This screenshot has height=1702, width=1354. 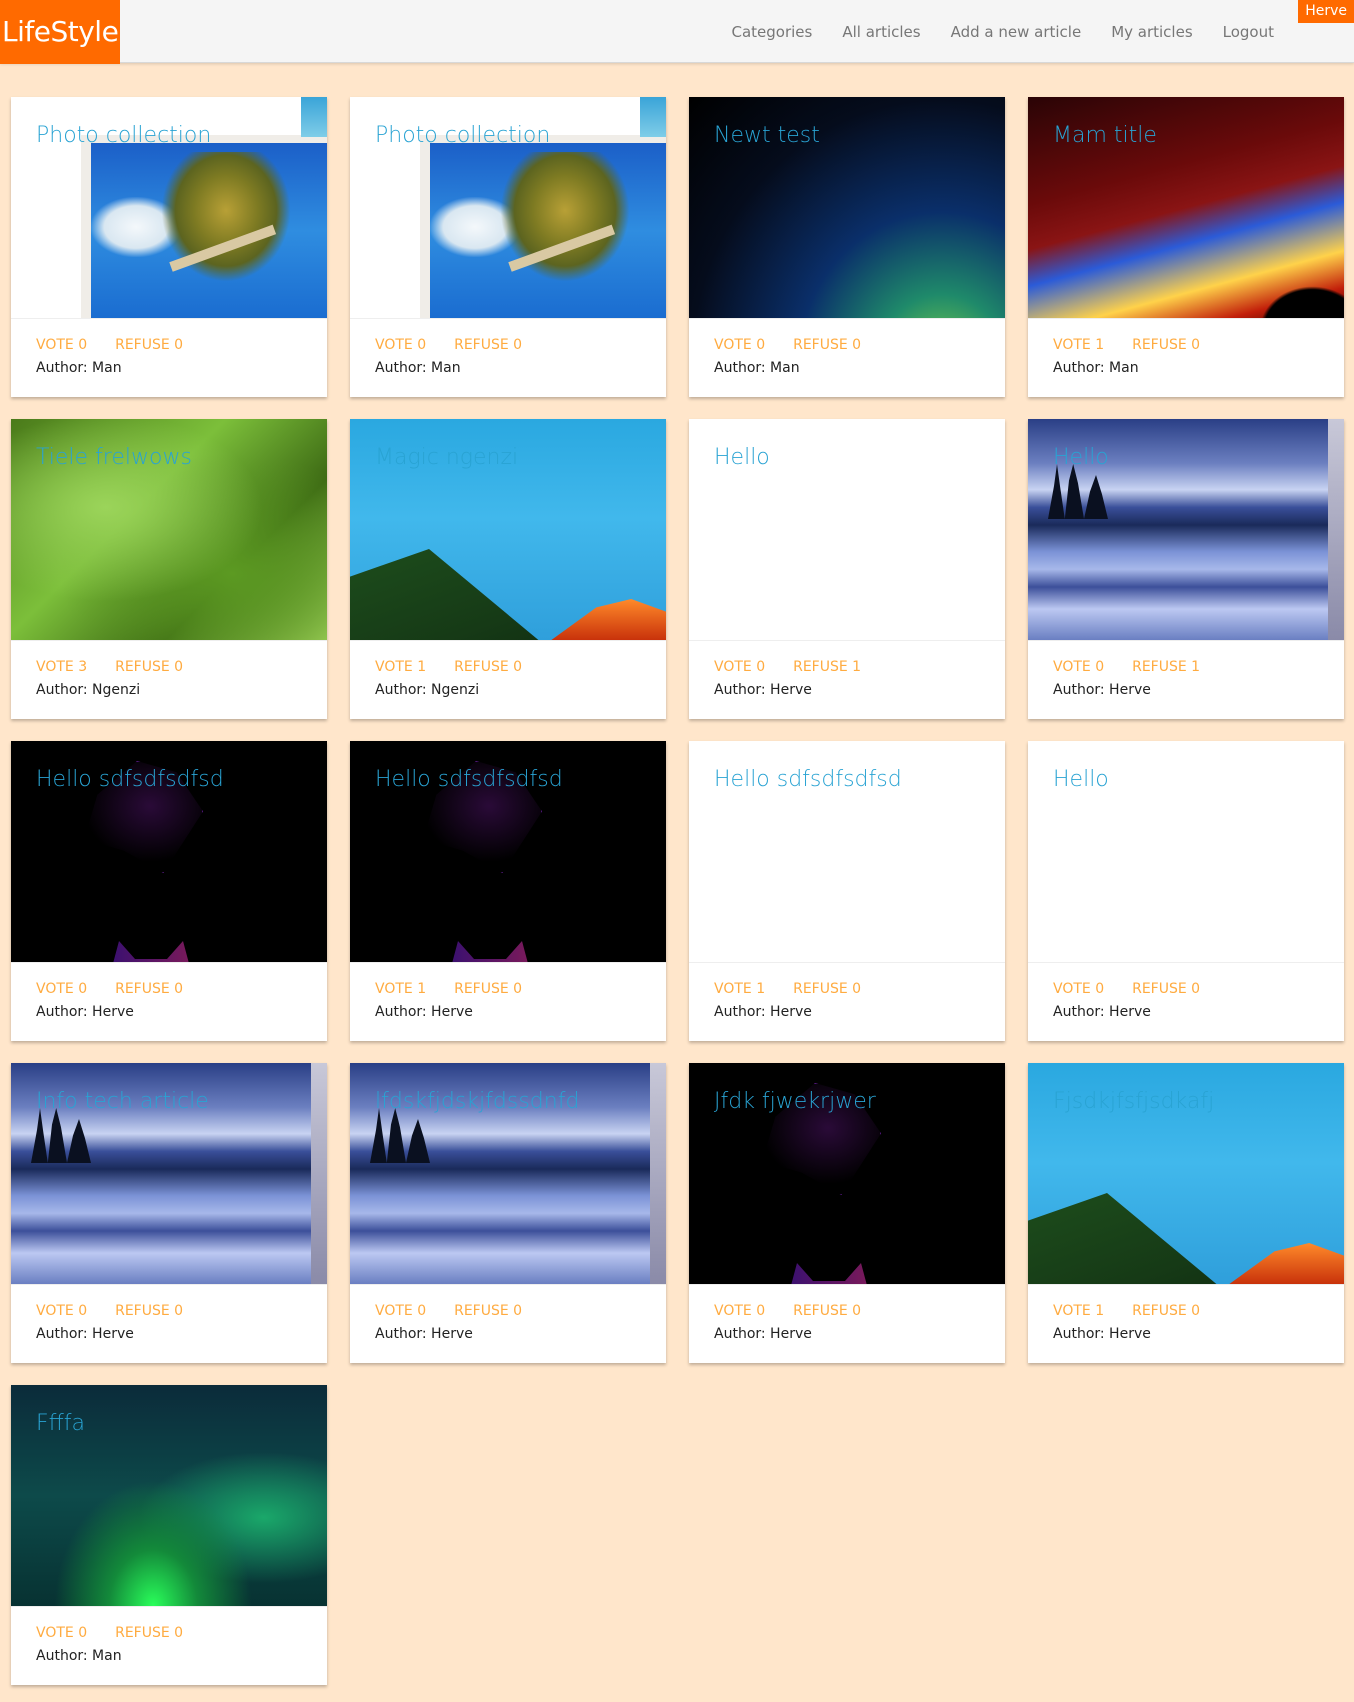 I want to click on article-image: Newt test, so click(x=847, y=208).